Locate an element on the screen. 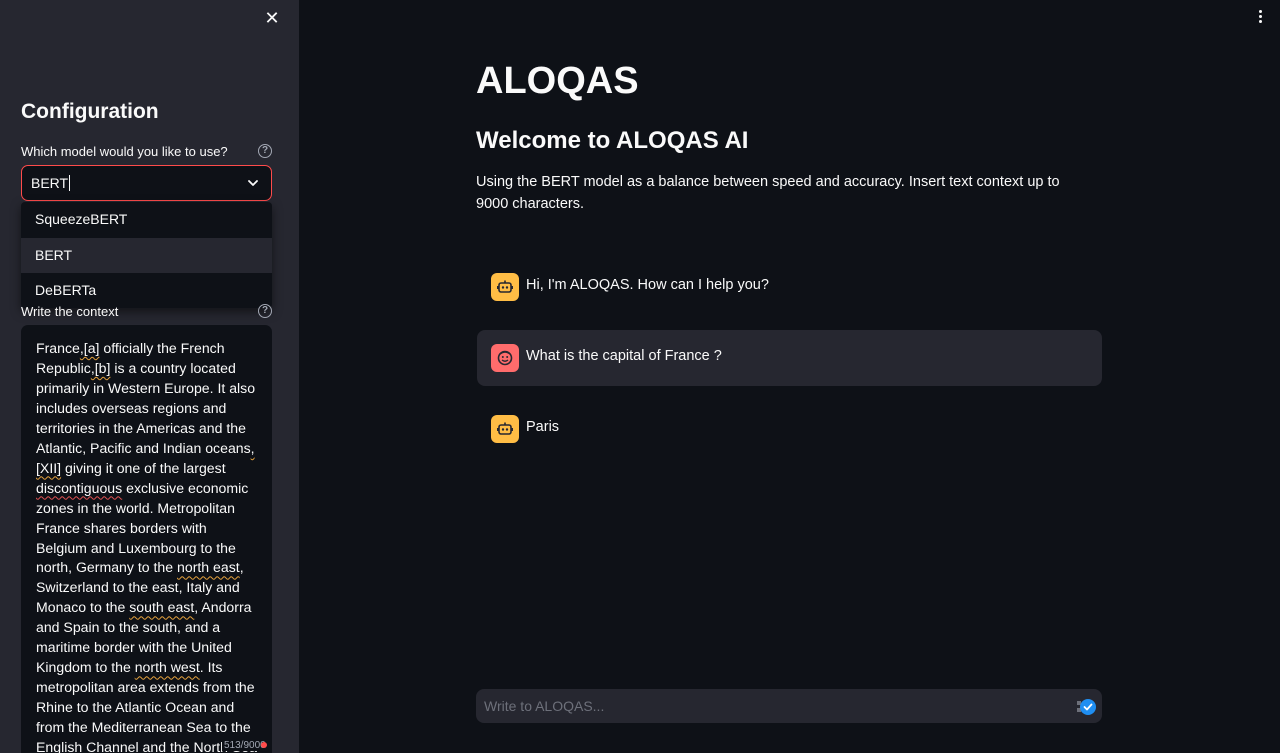 Image resolution: width=1280 pixels, height=753 pixels. chevron-down-icon is located at coordinates (253, 183).